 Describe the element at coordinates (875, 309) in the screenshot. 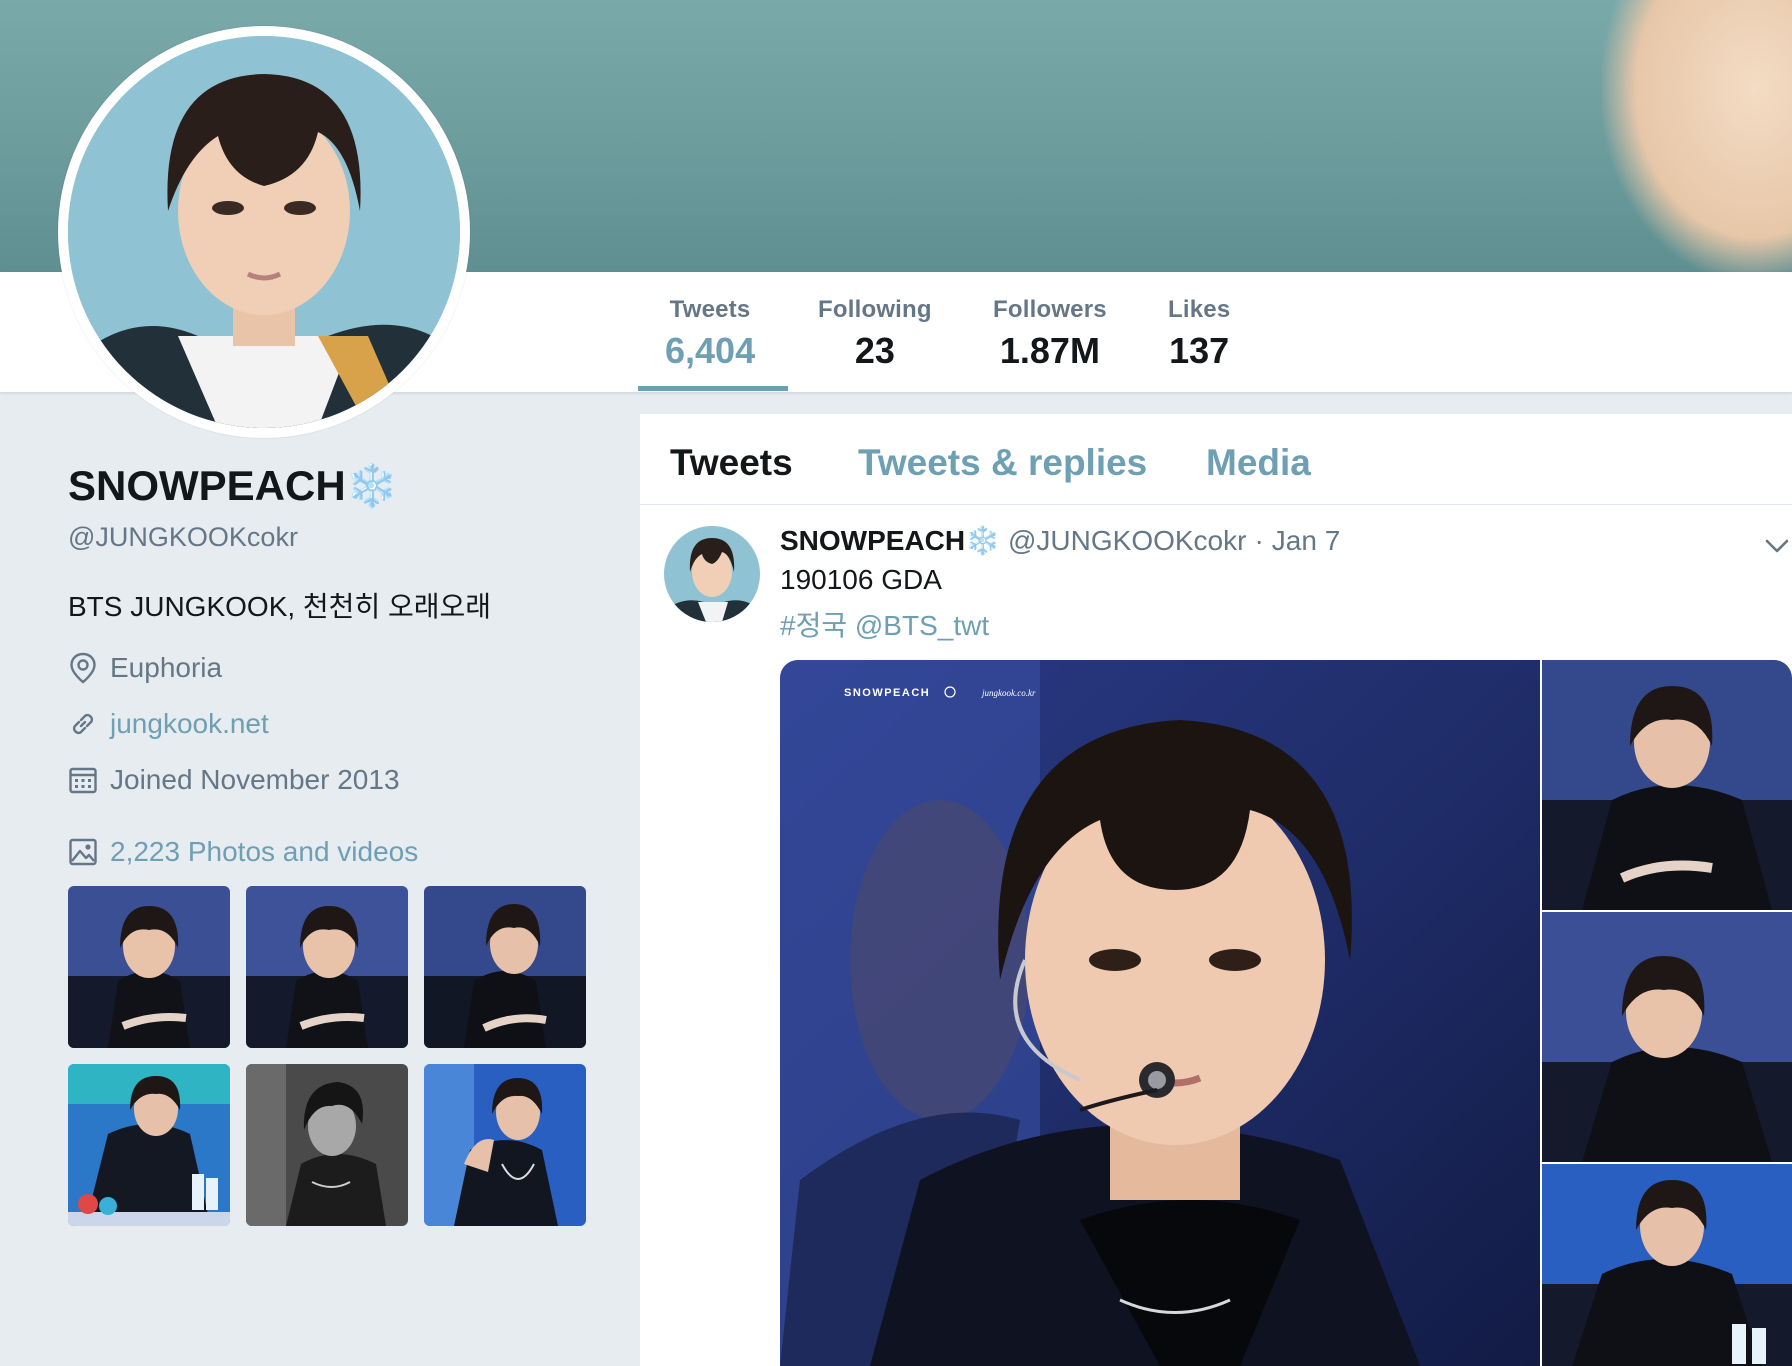

I see `stat-following-label: Following` at that location.